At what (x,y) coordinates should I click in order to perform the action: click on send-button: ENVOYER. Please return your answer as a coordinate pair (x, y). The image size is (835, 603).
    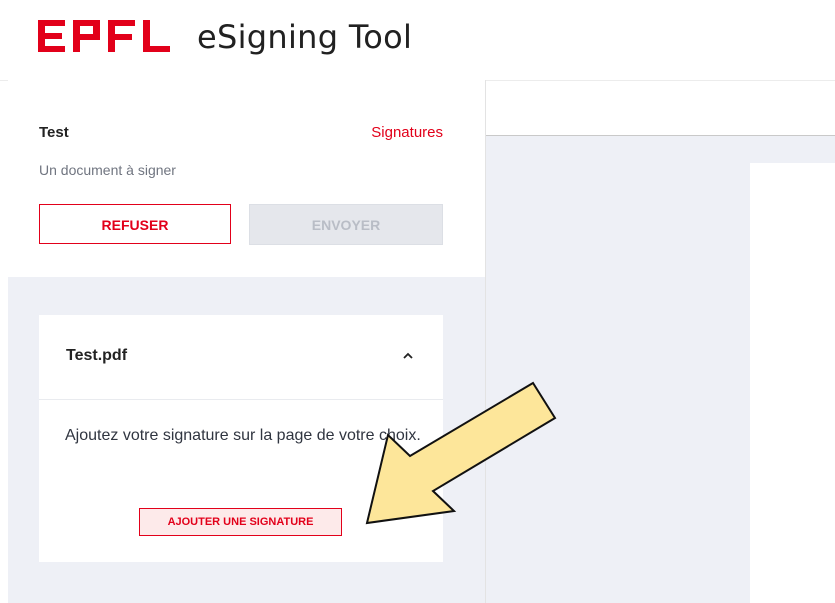
    Looking at the image, I should click on (346, 224).